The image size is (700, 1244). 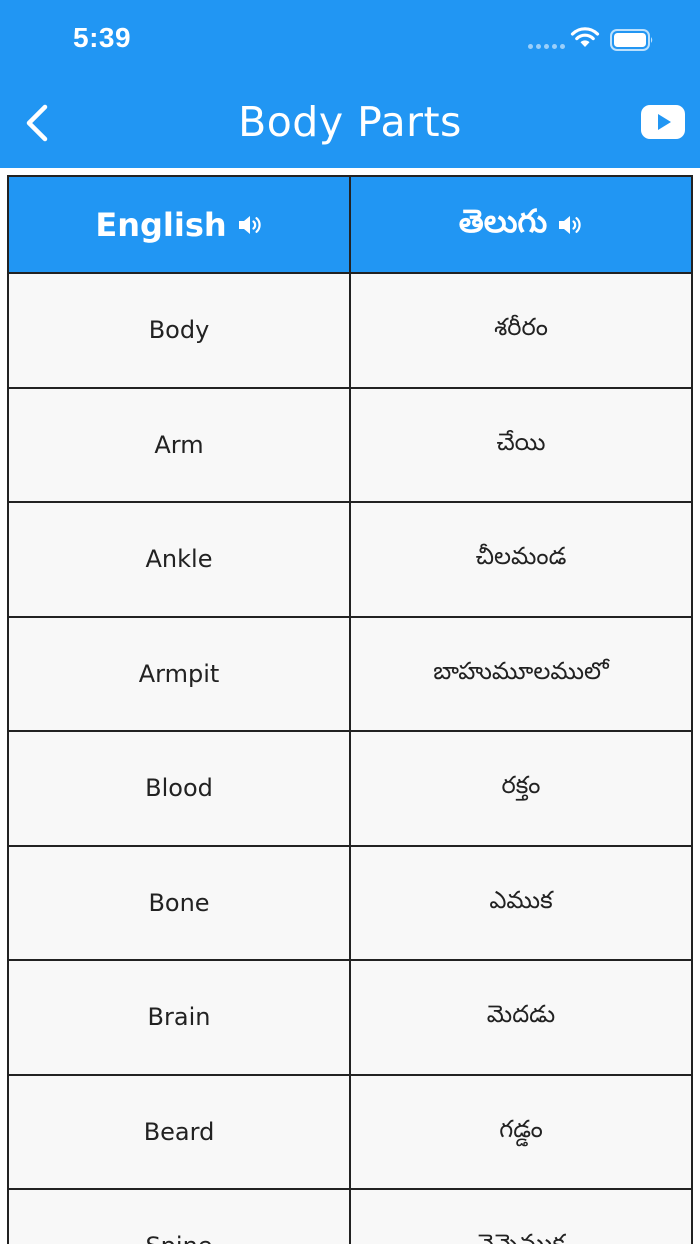 What do you see at coordinates (38, 123) in the screenshot?
I see `chevron-left-icon` at bounding box center [38, 123].